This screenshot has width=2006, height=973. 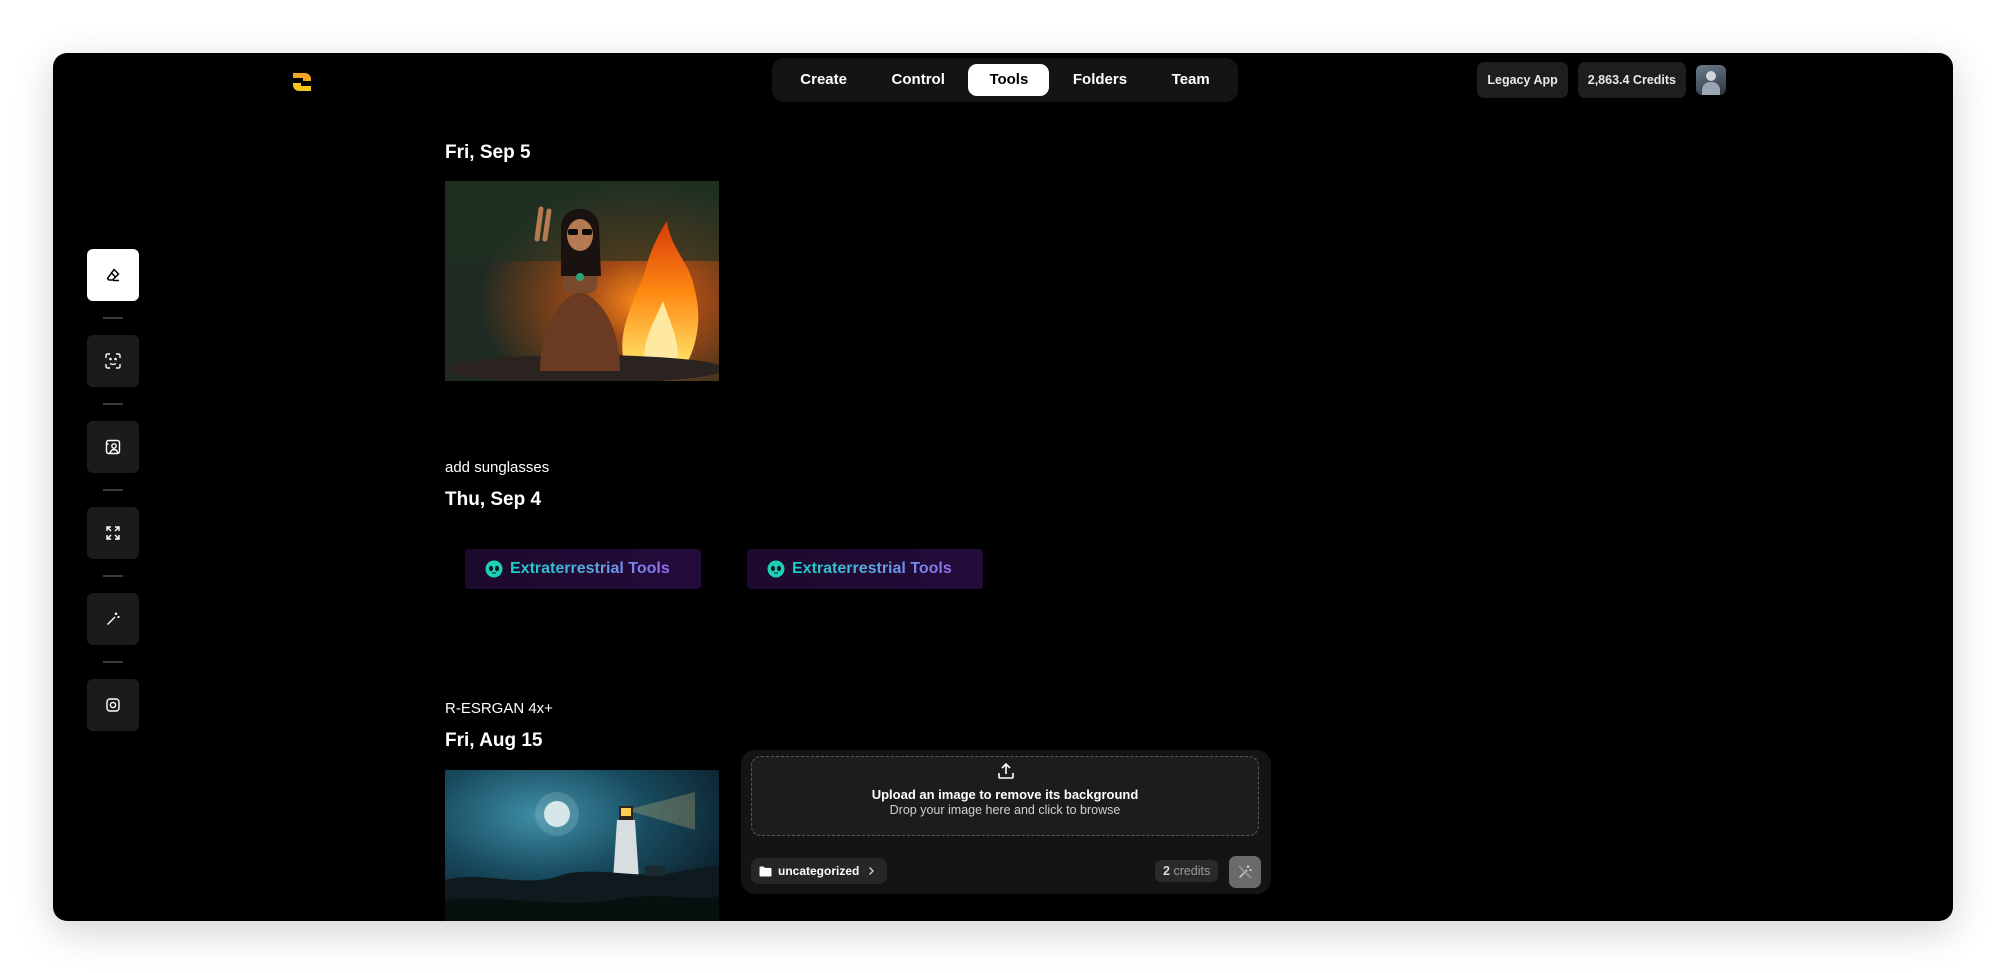 I want to click on app-logo, so click(x=302, y=82).